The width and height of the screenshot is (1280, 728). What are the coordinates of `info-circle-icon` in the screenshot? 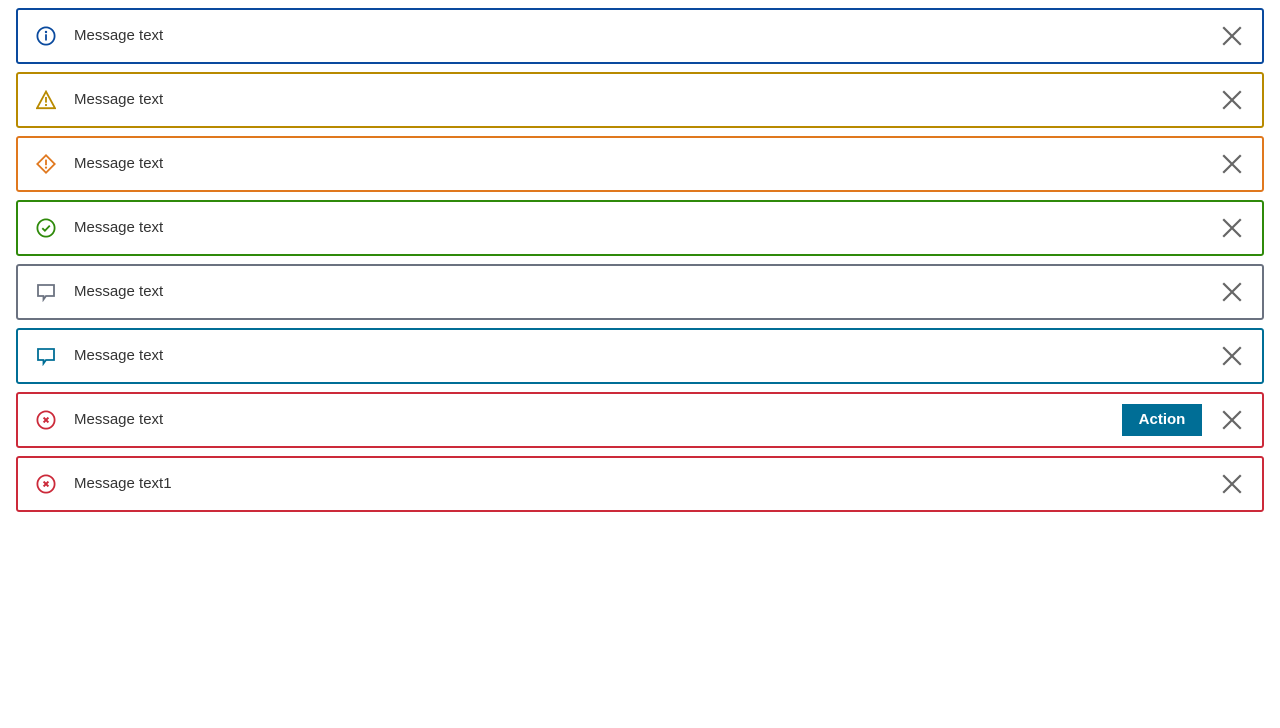 It's located at (46, 36).